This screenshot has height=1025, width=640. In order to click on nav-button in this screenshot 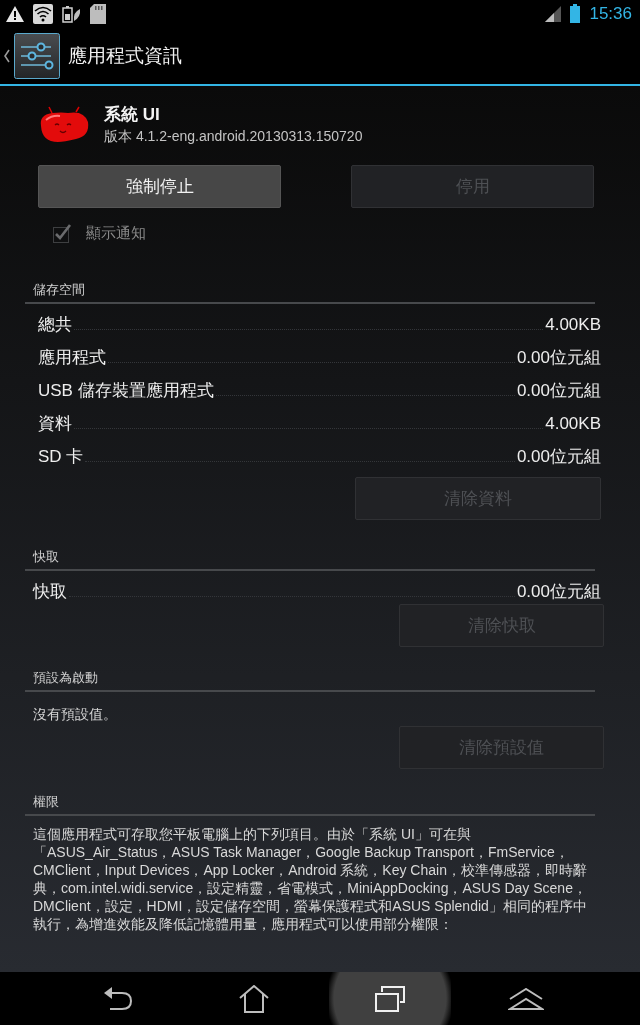, I will do `click(390, 998)`.